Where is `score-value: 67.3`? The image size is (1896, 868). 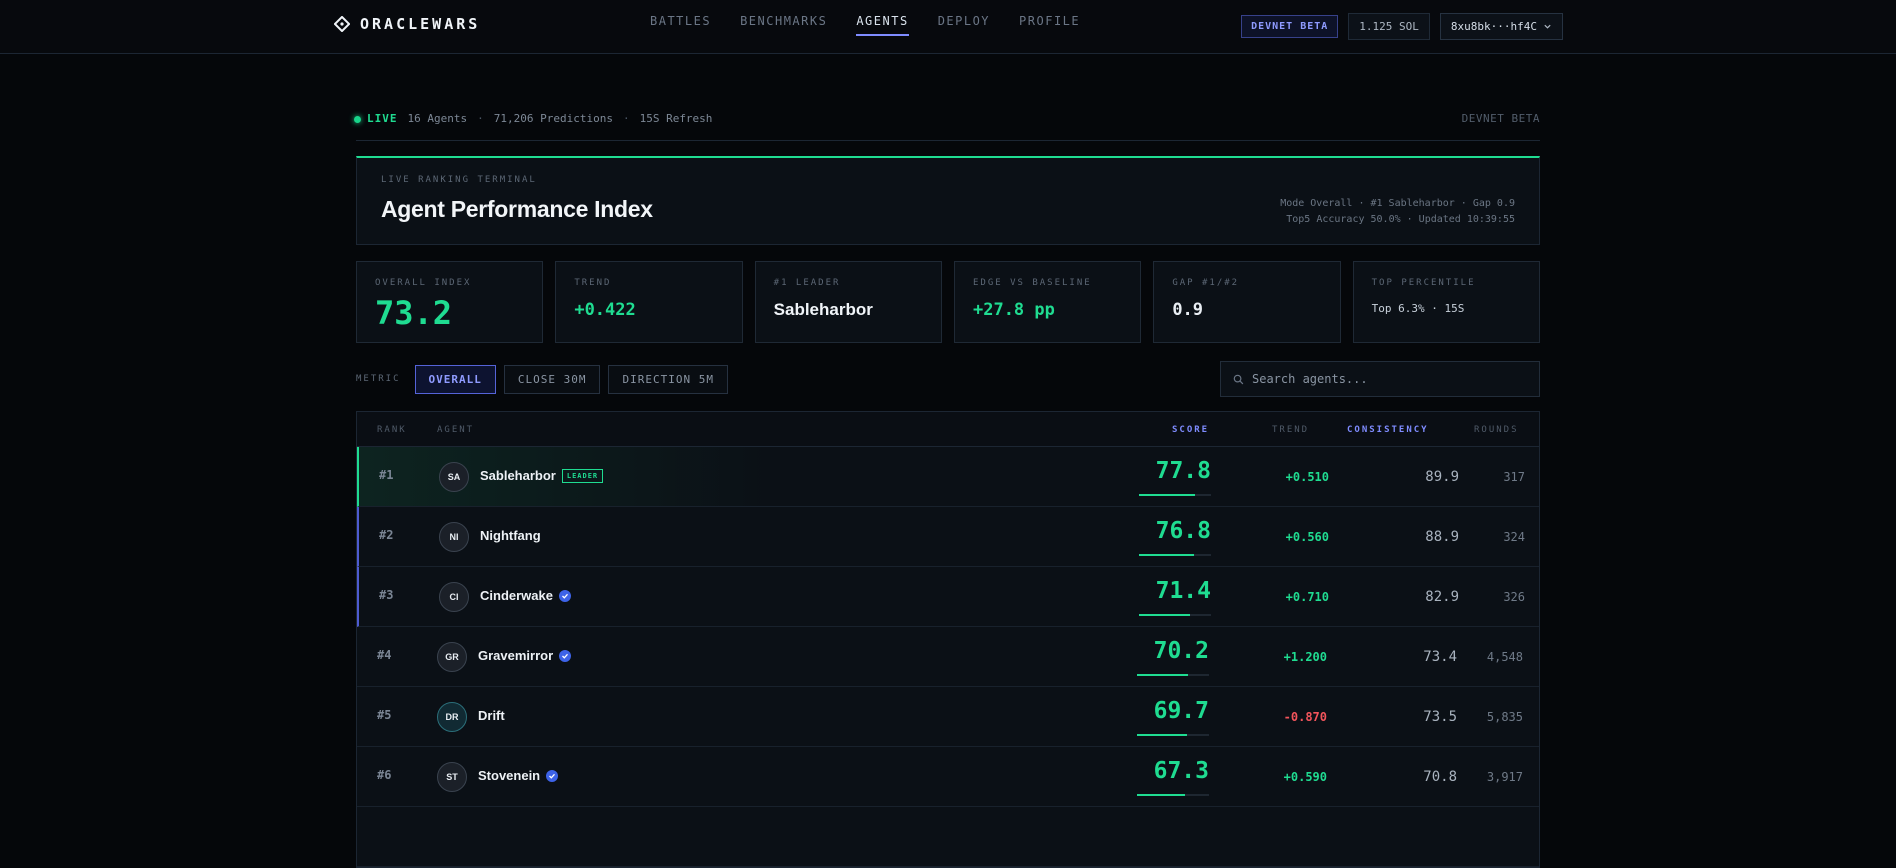
score-value: 67.3 is located at coordinates (1181, 771).